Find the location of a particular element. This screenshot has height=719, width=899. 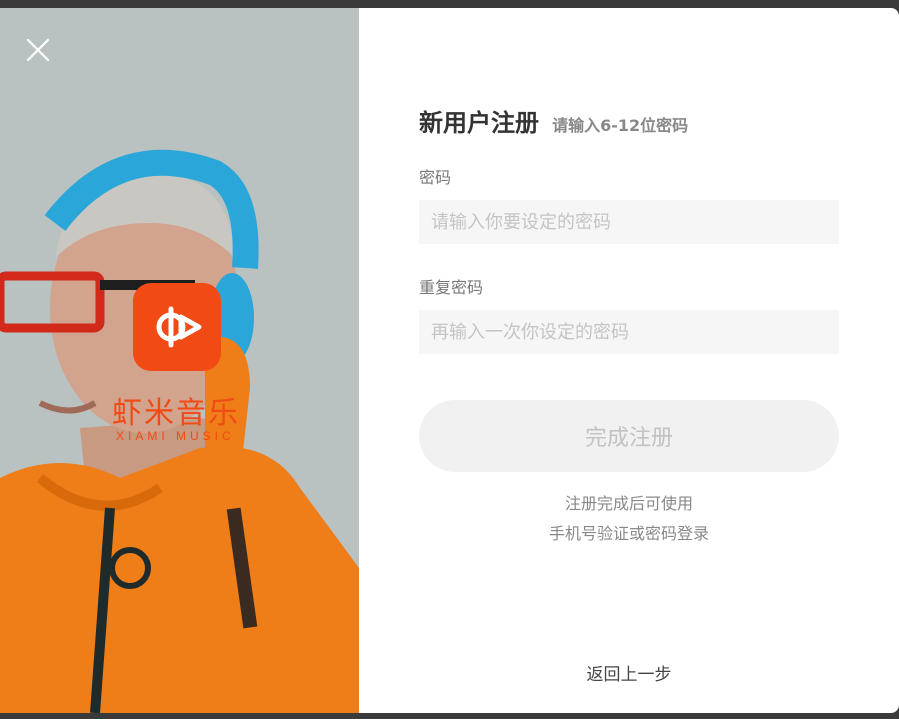

password-label: 密码 is located at coordinates (435, 177).